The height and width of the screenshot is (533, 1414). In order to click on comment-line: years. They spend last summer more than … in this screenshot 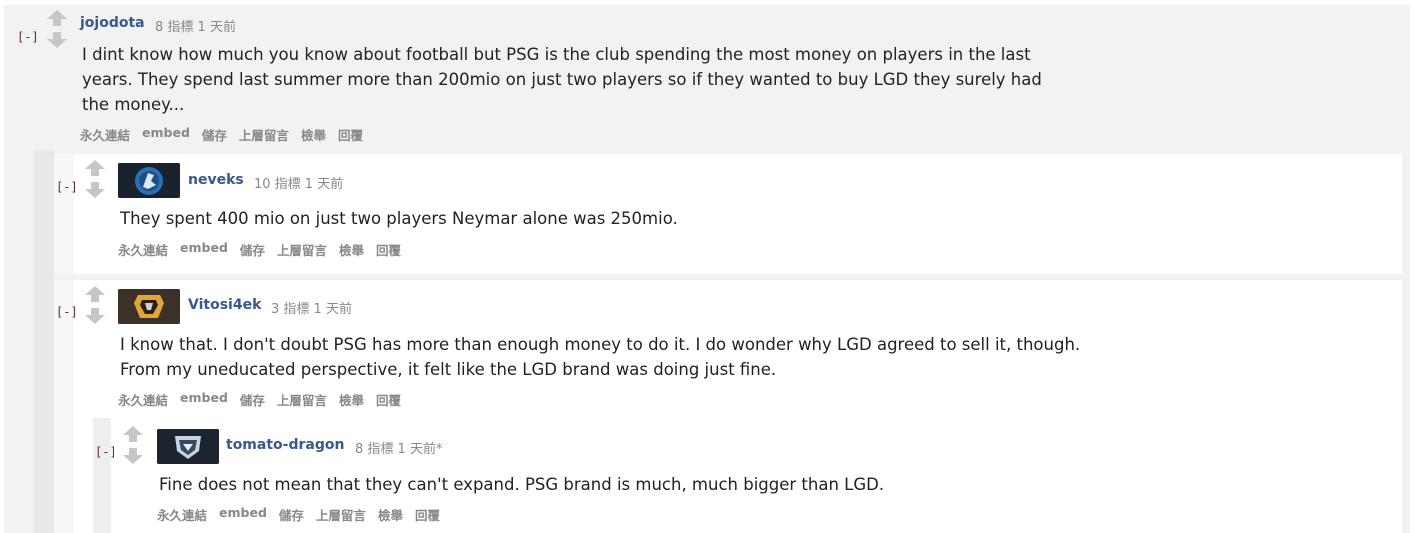, I will do `click(562, 79)`.